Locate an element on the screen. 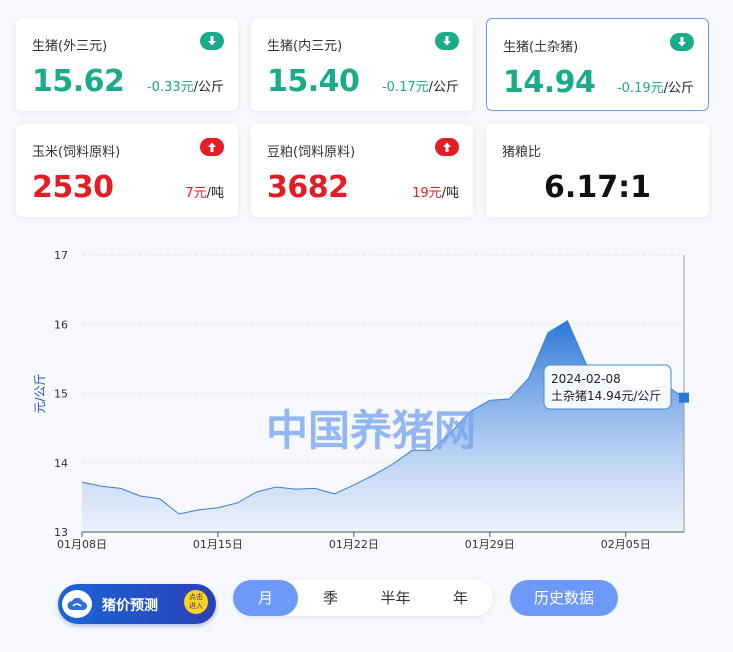  tooltip-date: 2024-02-08 is located at coordinates (586, 379).